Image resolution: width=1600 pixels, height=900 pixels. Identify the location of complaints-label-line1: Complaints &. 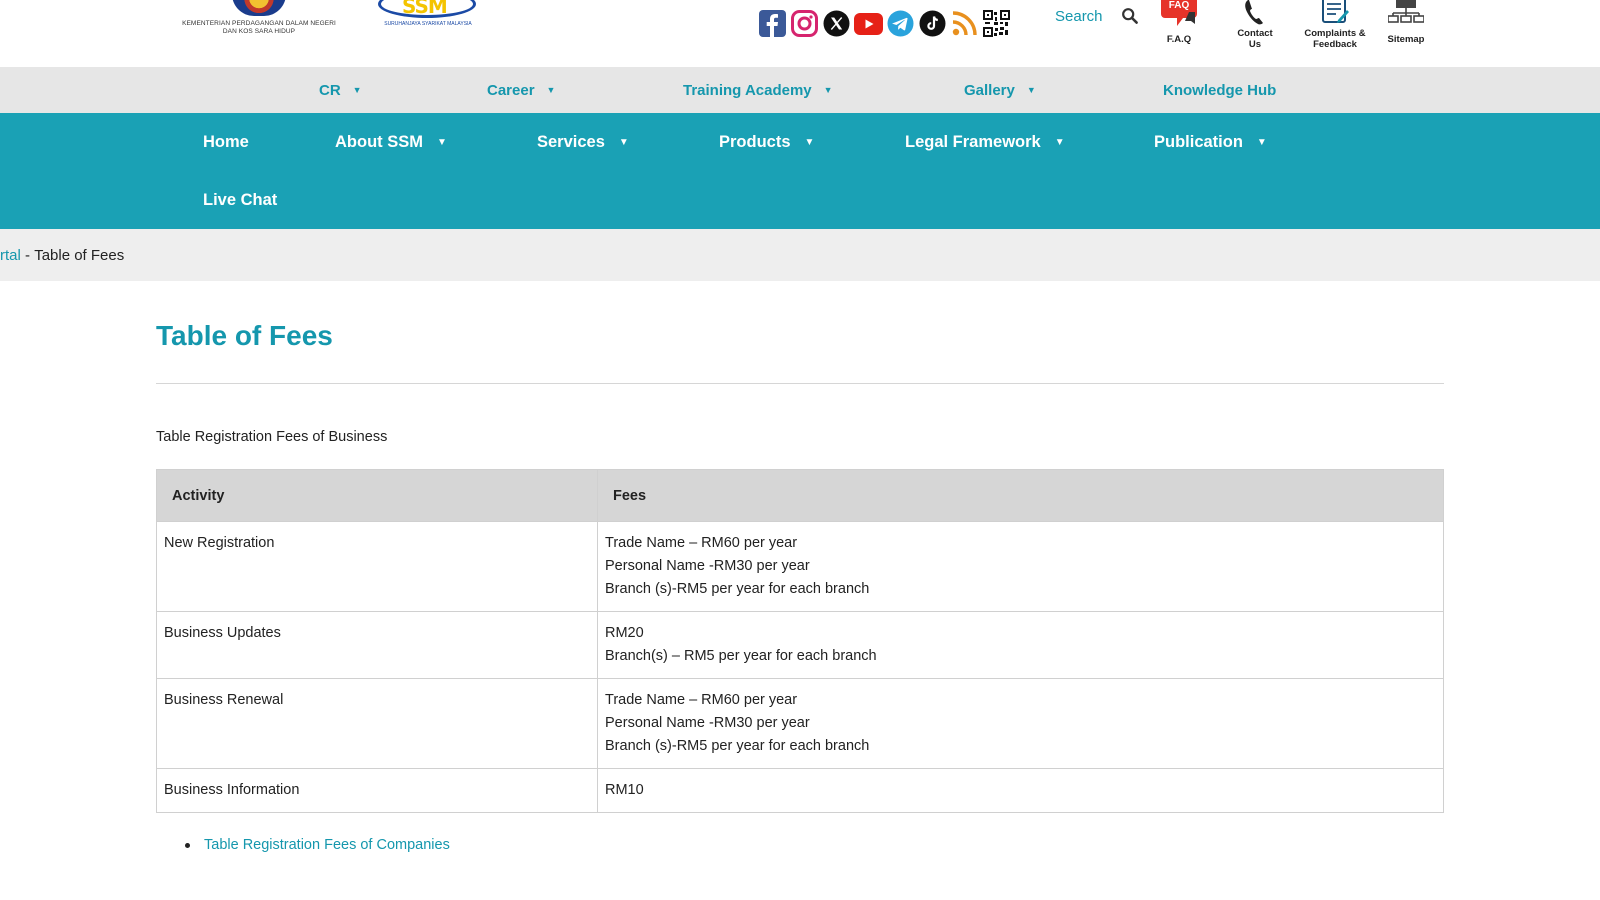
(1335, 33).